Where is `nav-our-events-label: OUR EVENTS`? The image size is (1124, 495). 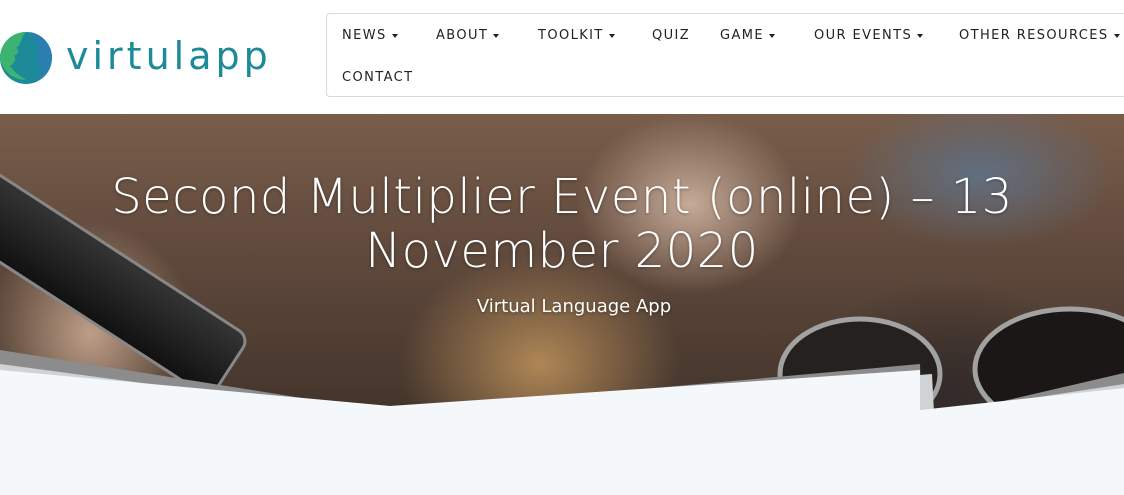 nav-our-events-label: OUR EVENTS is located at coordinates (863, 35).